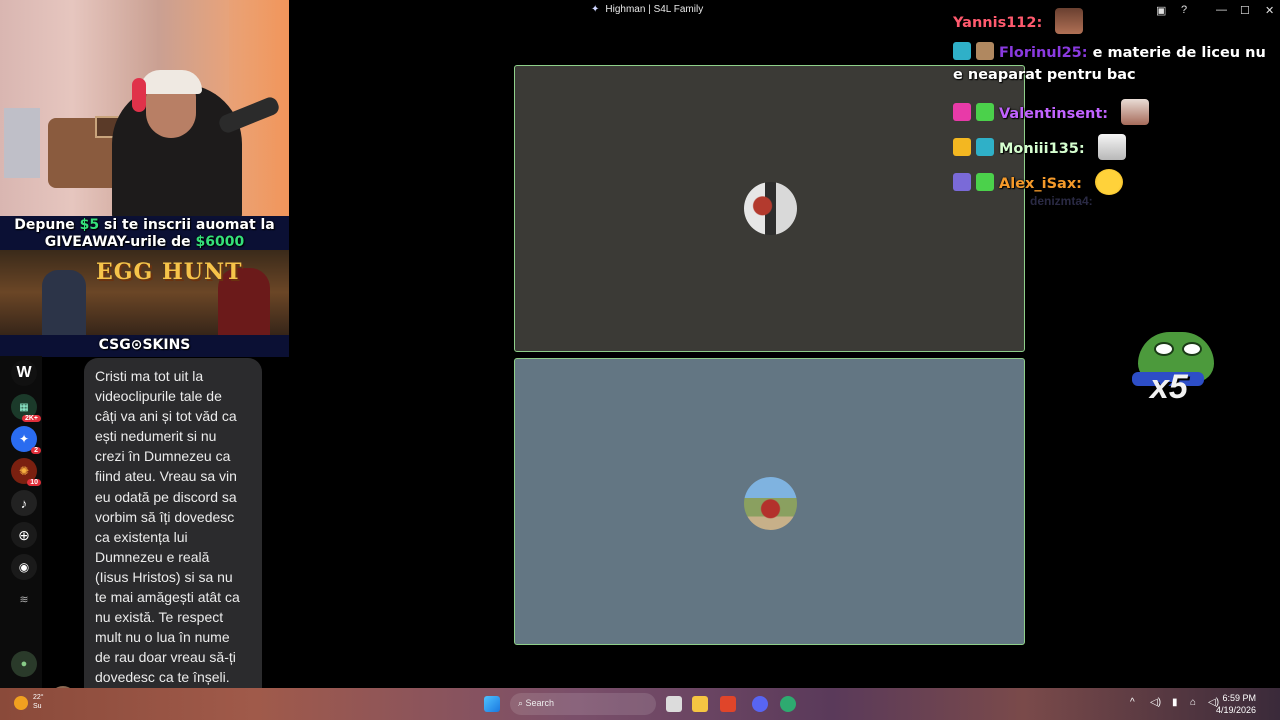 This screenshot has height=720, width=1280. I want to click on clock-date: 4/19/2026, so click(1235, 710).